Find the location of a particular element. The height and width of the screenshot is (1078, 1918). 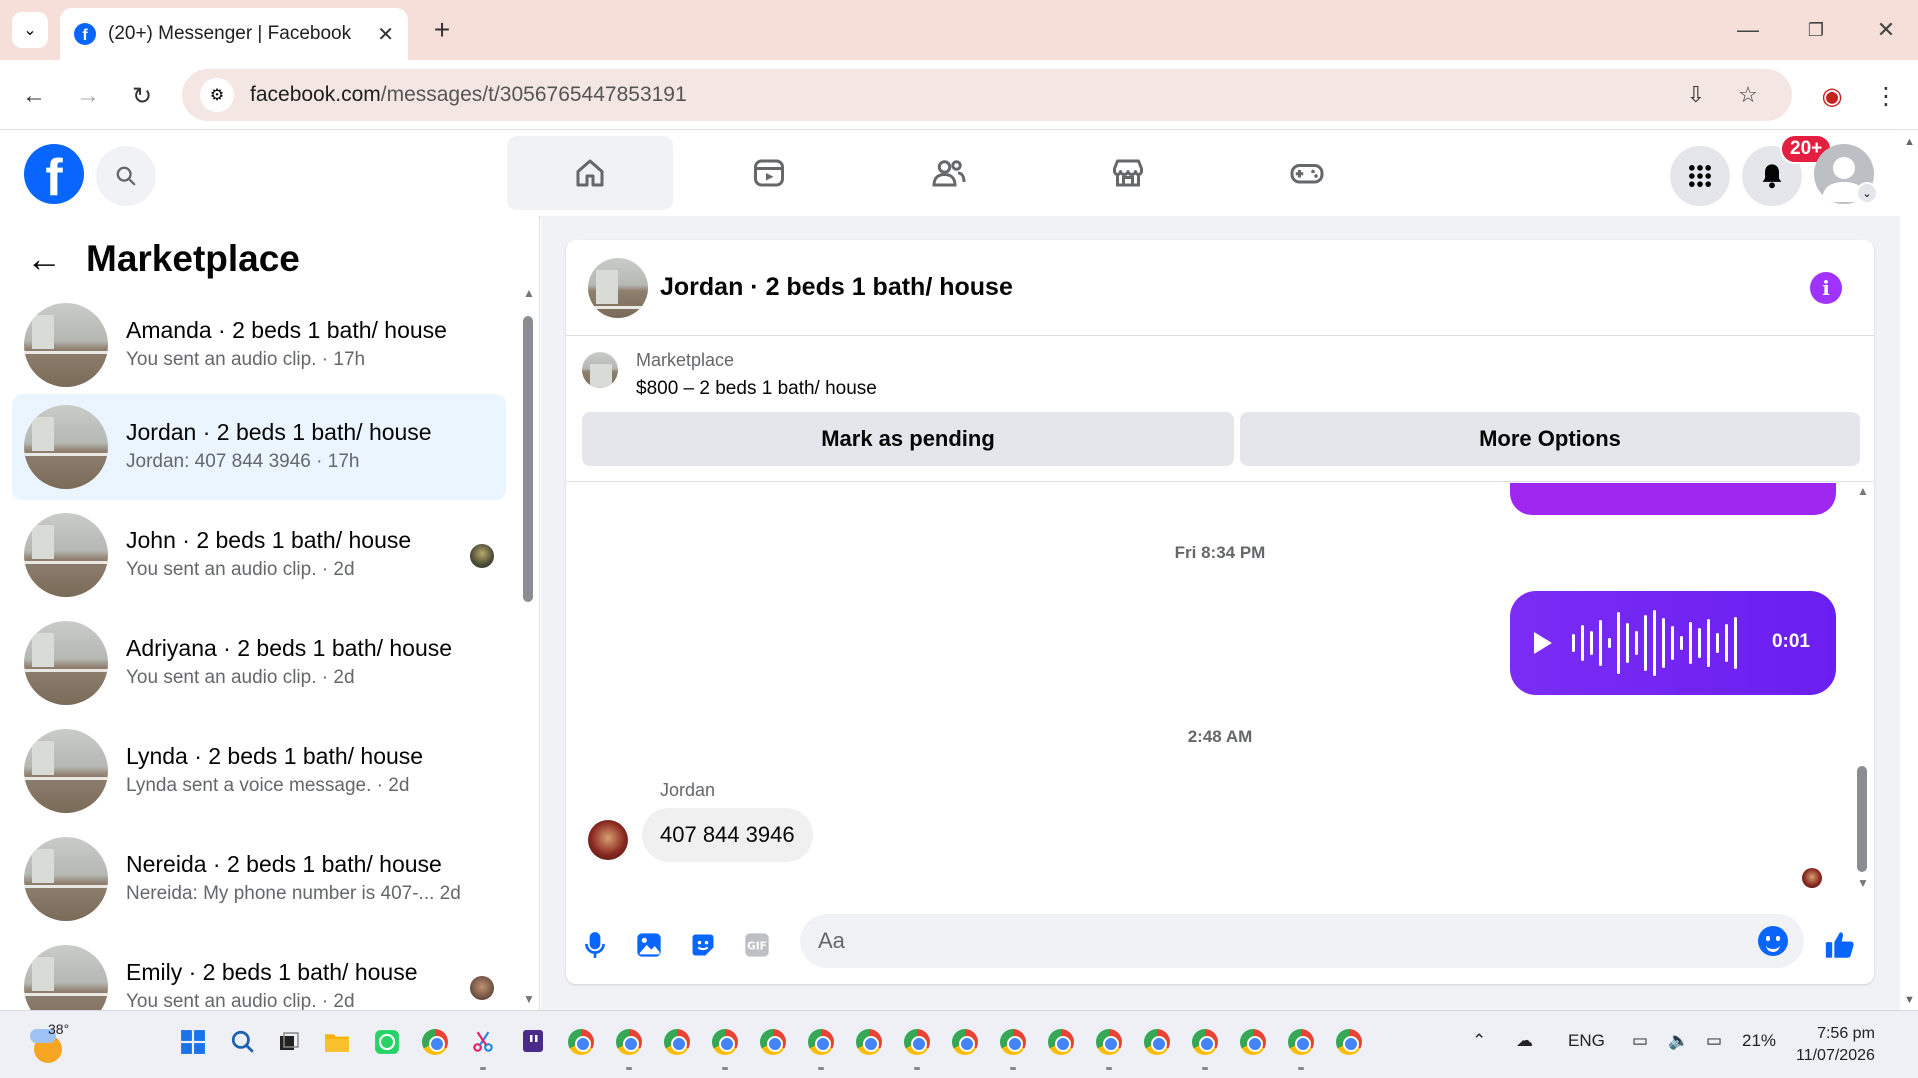

browser-tab: f (20+) Messenger | Facebook ✕ is located at coordinates (234, 34).